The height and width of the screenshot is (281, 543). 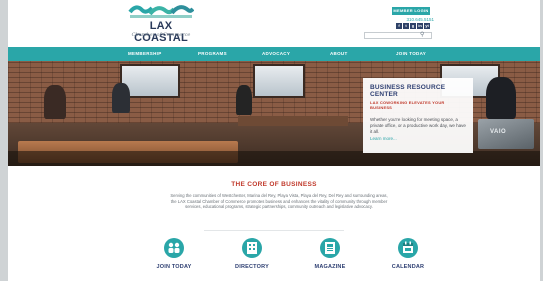 What do you see at coordinates (408, 248) in the screenshot?
I see `calendar-icon` at bounding box center [408, 248].